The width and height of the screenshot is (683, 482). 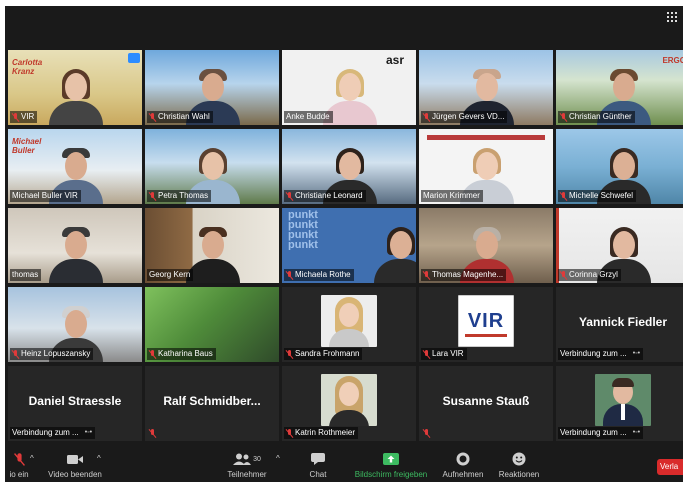 I want to click on participant-tile: Carlotta Kranz VIR, so click(x=75, y=87).